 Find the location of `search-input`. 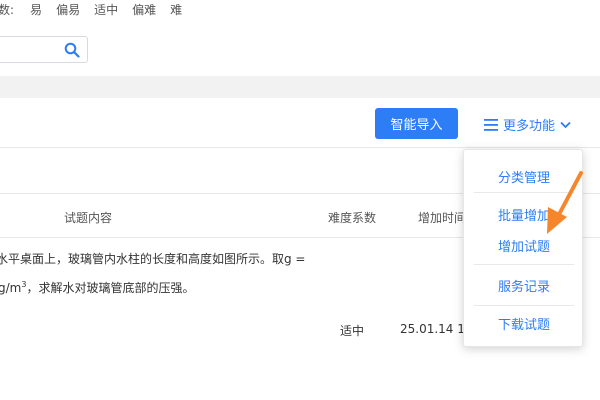

search-input is located at coordinates (44, 49).